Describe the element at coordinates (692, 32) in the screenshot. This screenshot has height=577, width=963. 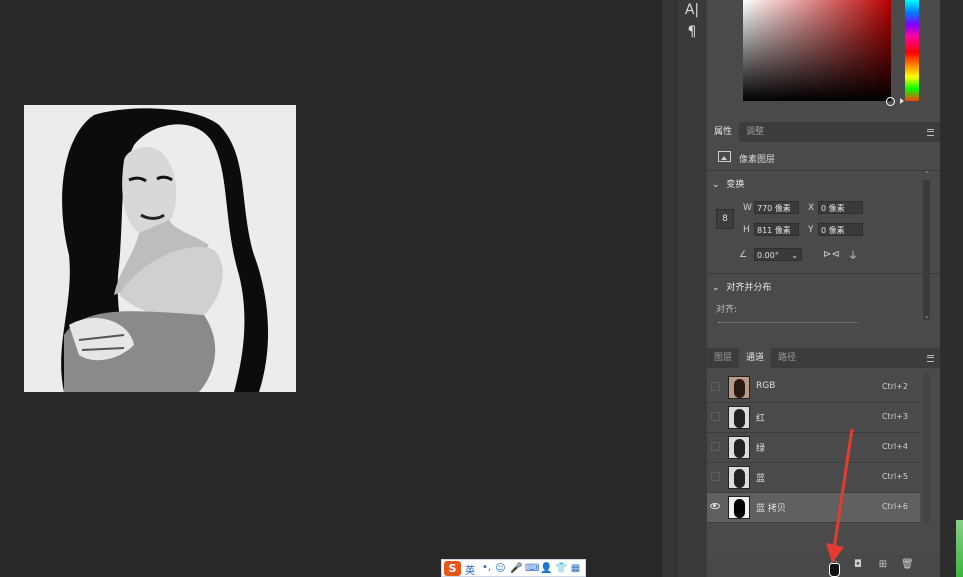
I see `paragraph-panel-icon: ¶` at that location.